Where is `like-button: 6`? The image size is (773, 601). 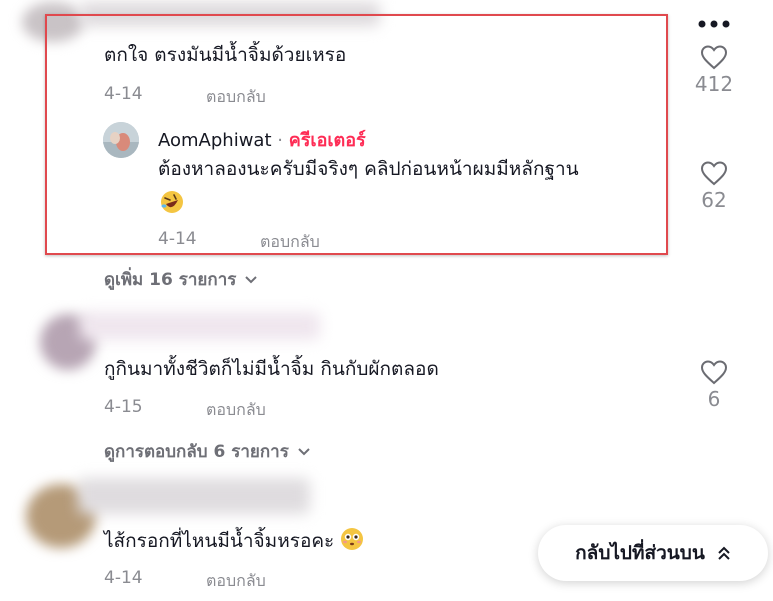 like-button: 6 is located at coordinates (714, 385).